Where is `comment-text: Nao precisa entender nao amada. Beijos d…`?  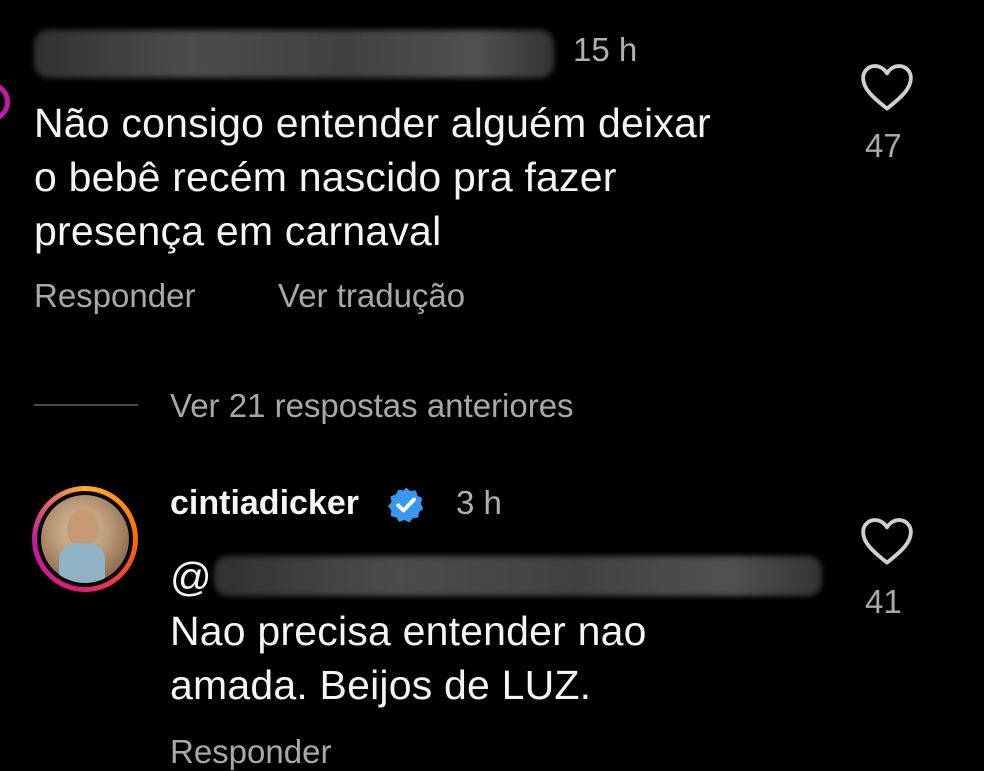 comment-text: Nao precisa entender nao amada. Beijos d… is located at coordinates (500, 658).